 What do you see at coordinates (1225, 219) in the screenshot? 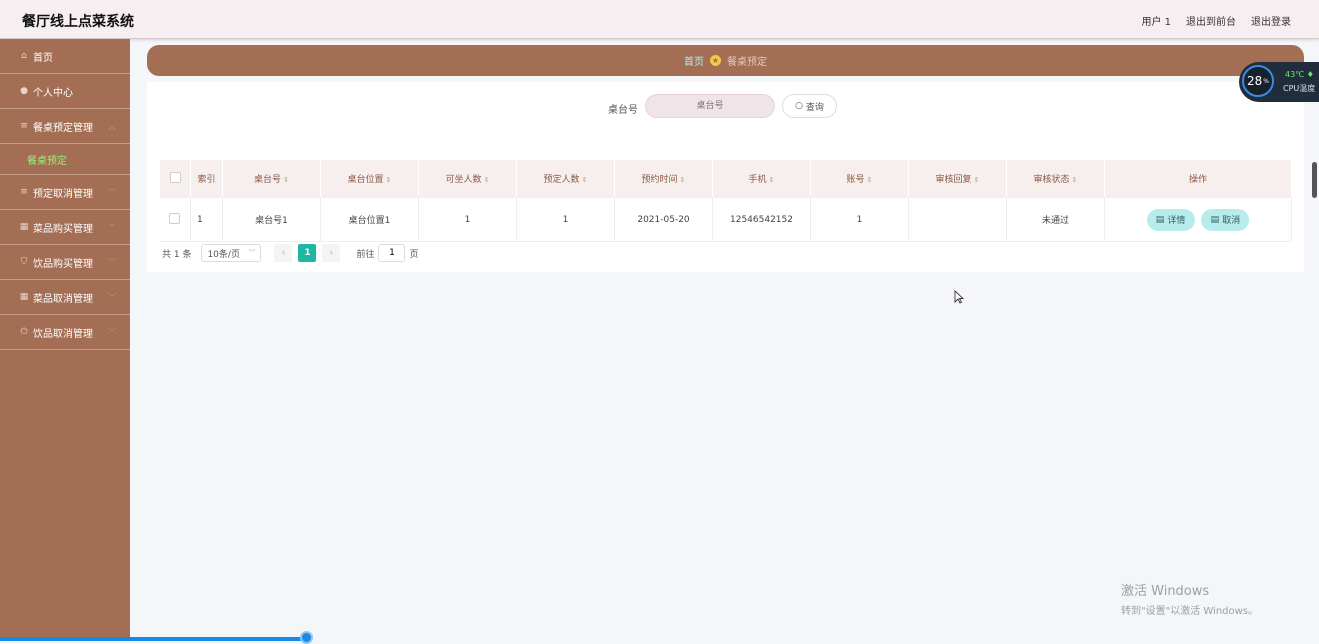
I see `cancel-button: ▤ 取消` at bounding box center [1225, 219].